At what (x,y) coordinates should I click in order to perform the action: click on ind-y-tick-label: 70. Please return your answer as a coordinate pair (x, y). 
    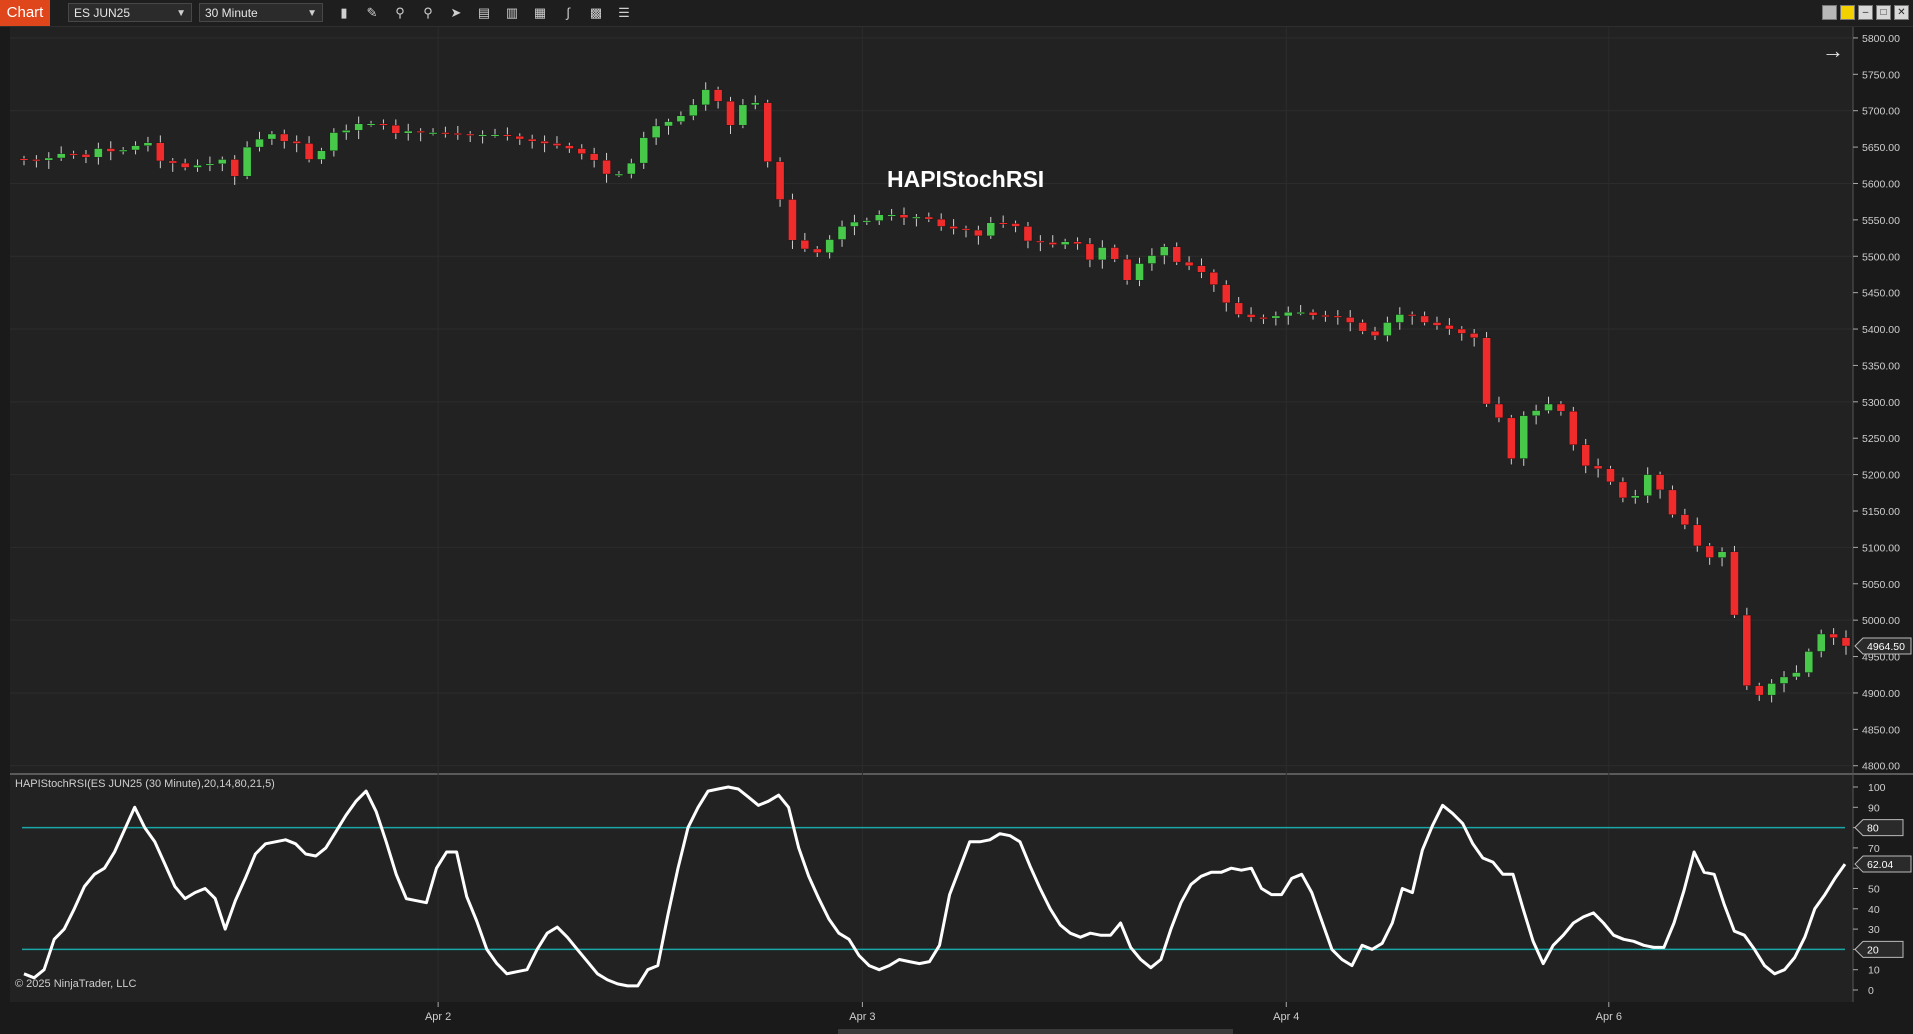
    Looking at the image, I should click on (1874, 849).